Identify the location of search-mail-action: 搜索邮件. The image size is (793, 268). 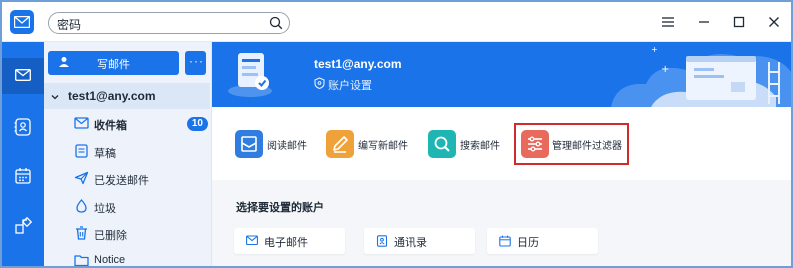
(468, 144).